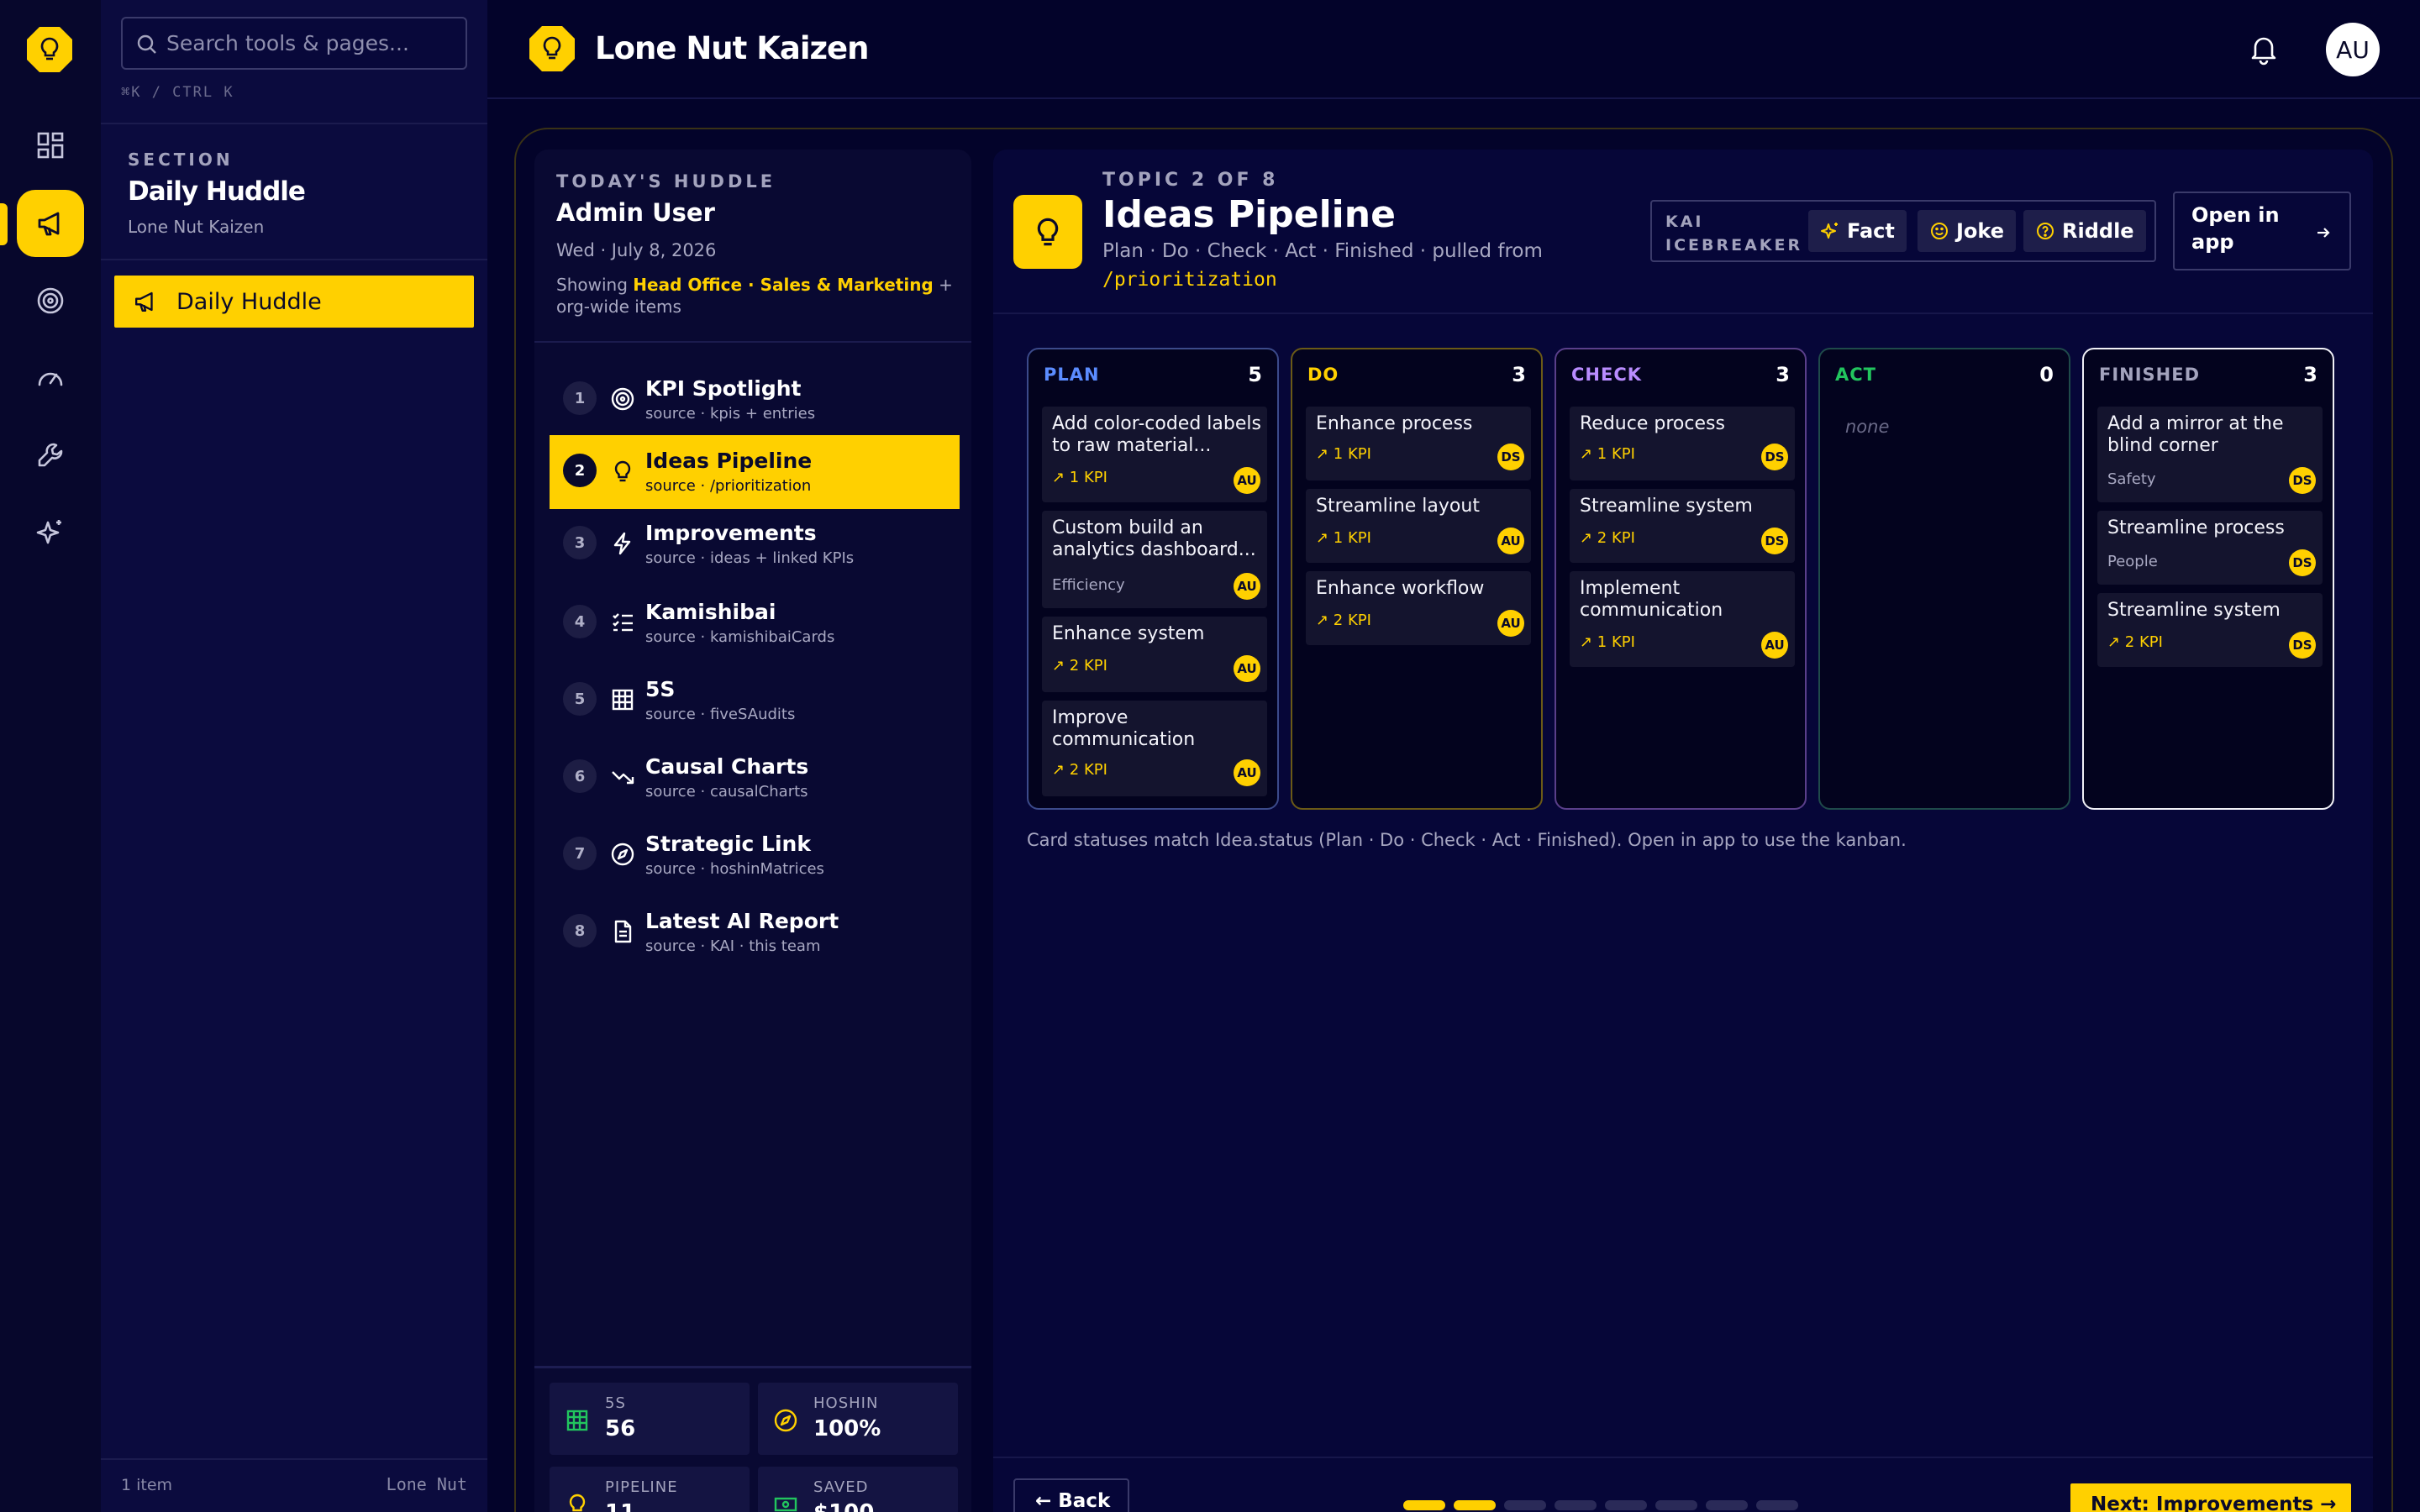  Describe the element at coordinates (1774, 541) in the screenshot. I see `card-owner-avatar: DS` at that location.